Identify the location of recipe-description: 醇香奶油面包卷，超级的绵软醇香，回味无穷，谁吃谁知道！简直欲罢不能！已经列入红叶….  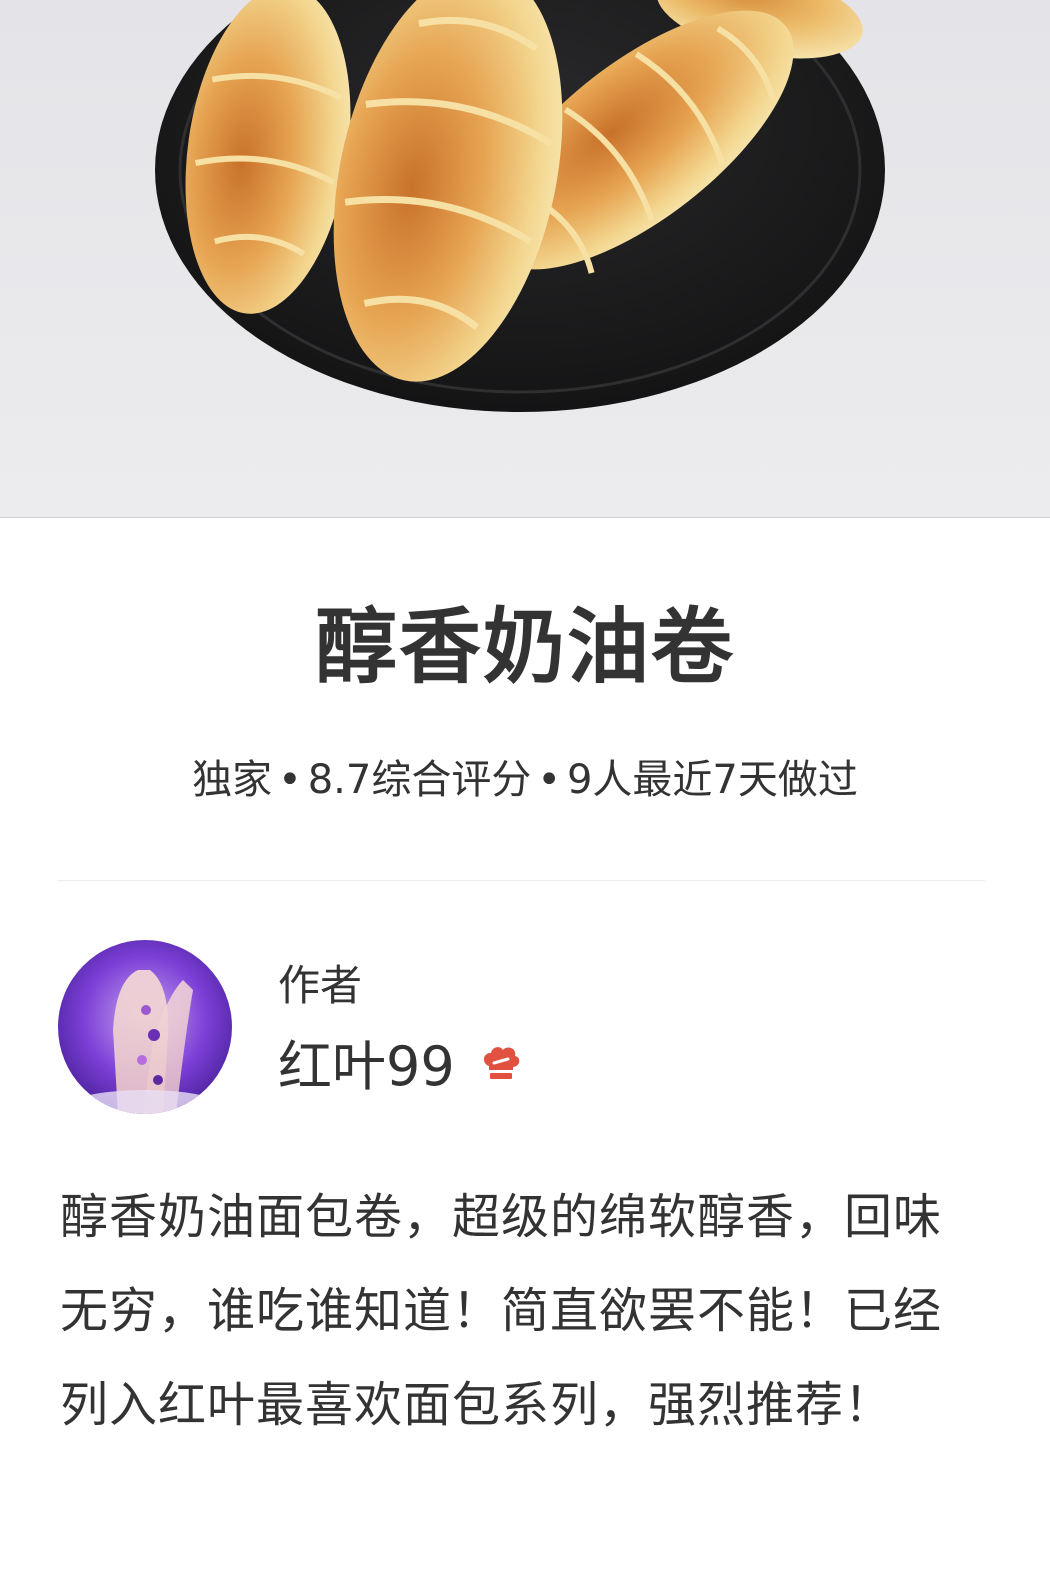
(501, 1311).